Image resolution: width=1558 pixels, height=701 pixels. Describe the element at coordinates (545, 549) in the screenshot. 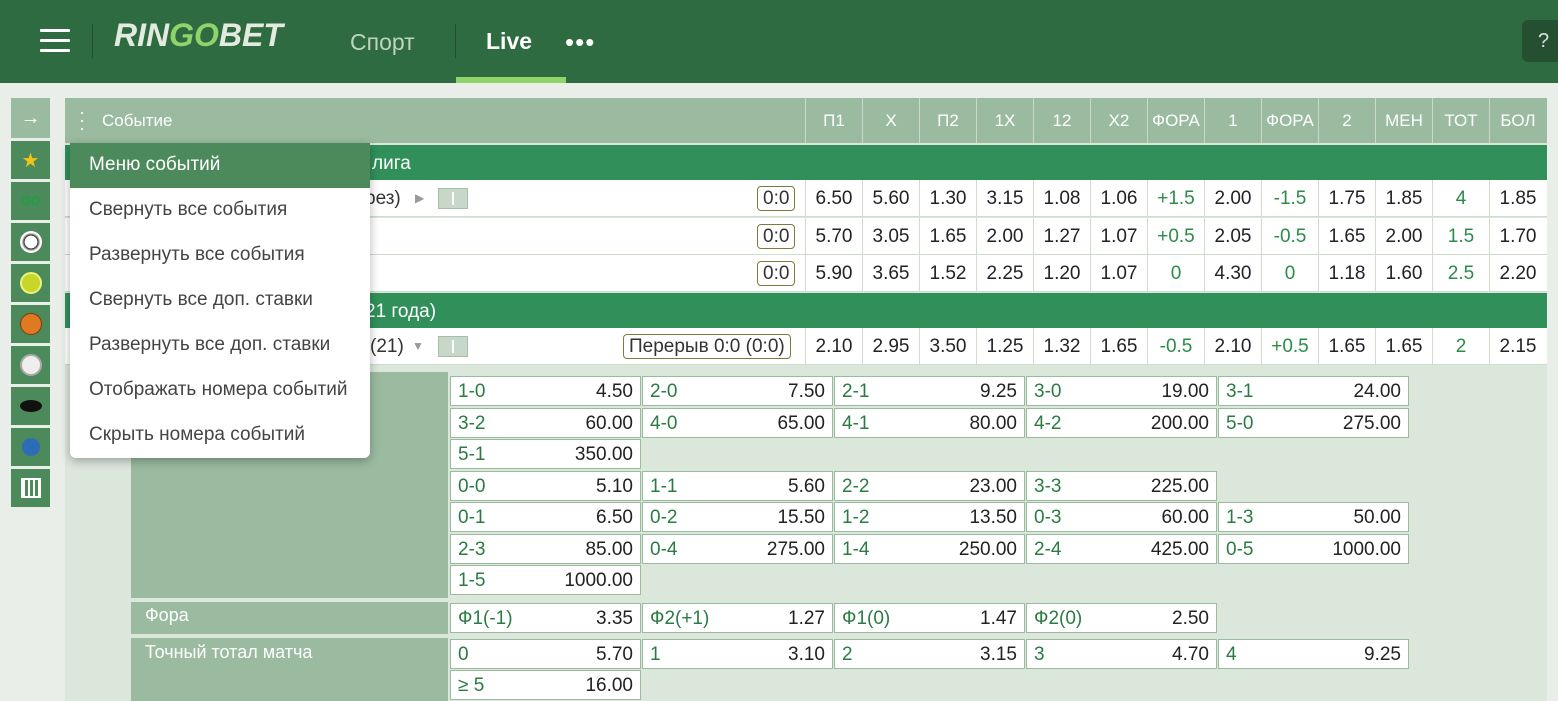

I see `extra-bet-cell: 2-3 85.00` at that location.